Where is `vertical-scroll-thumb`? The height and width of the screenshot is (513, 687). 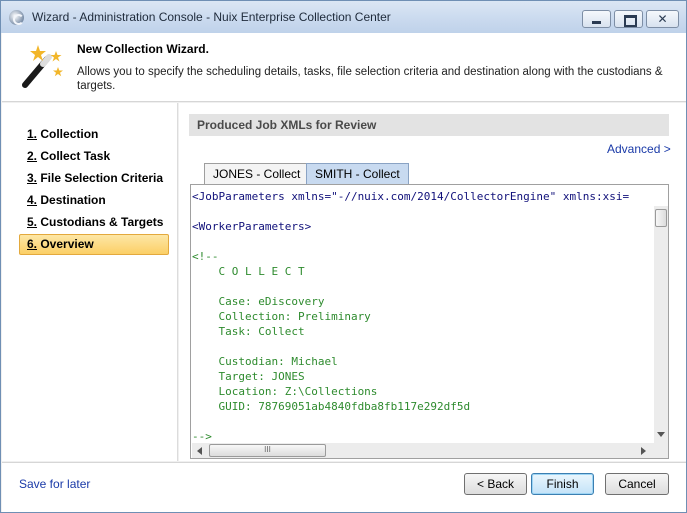 vertical-scroll-thumb is located at coordinates (661, 218).